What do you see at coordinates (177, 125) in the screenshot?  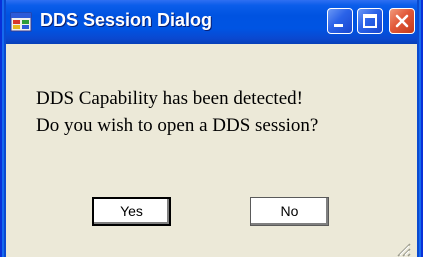 I see `message-line-2: Do you wish to open a DDS session?` at bounding box center [177, 125].